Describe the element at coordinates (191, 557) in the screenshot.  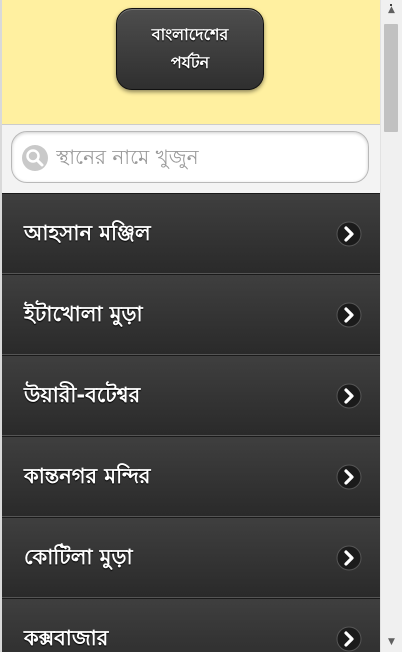
I see `list-item: কোটিলা মুড়া` at that location.